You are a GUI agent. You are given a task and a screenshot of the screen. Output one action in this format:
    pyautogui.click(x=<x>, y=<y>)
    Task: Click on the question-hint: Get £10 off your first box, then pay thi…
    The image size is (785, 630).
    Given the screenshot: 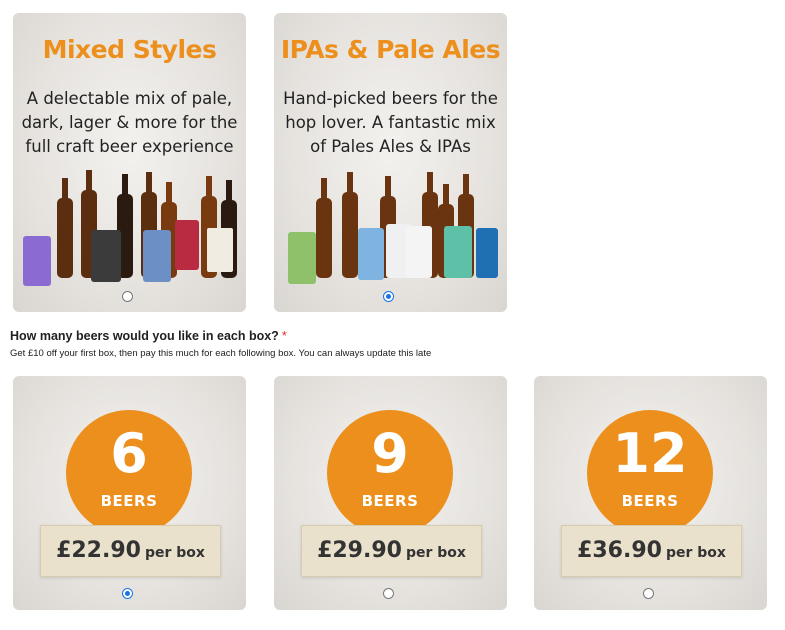 What is the action you would take?
    pyautogui.click(x=221, y=353)
    